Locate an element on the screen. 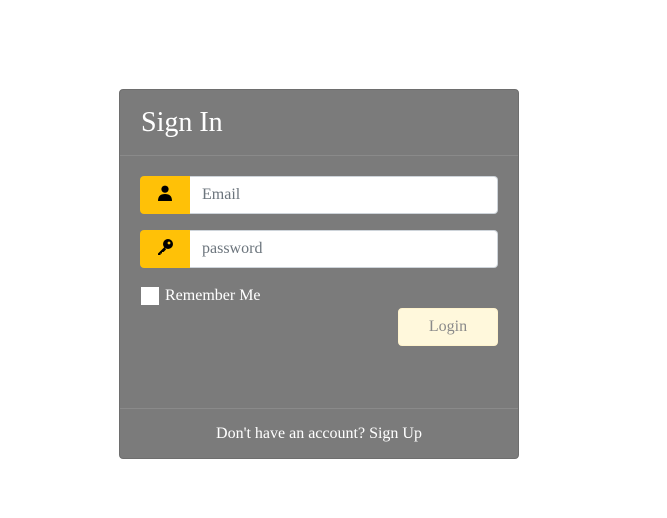 The image size is (667, 518). login-button: Login is located at coordinates (448, 327).